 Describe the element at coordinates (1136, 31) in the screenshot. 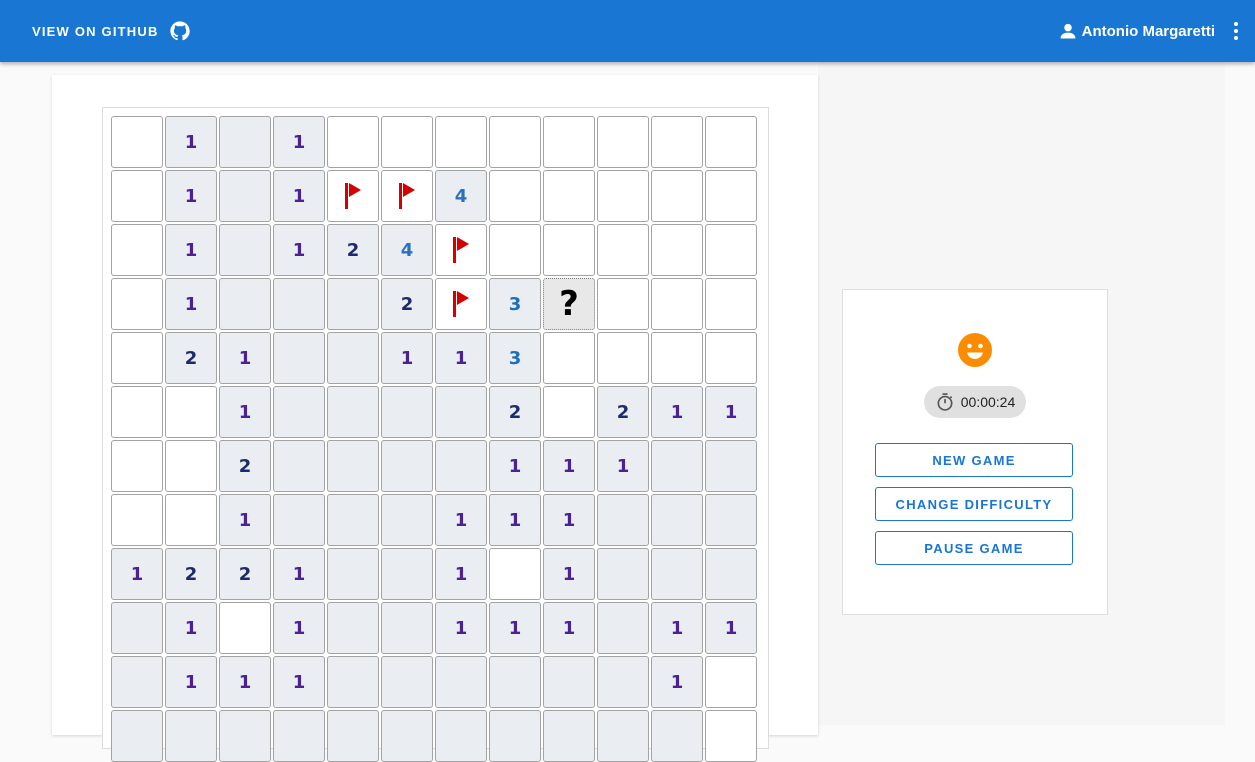

I see `user-account: Antonio Margaretti` at that location.